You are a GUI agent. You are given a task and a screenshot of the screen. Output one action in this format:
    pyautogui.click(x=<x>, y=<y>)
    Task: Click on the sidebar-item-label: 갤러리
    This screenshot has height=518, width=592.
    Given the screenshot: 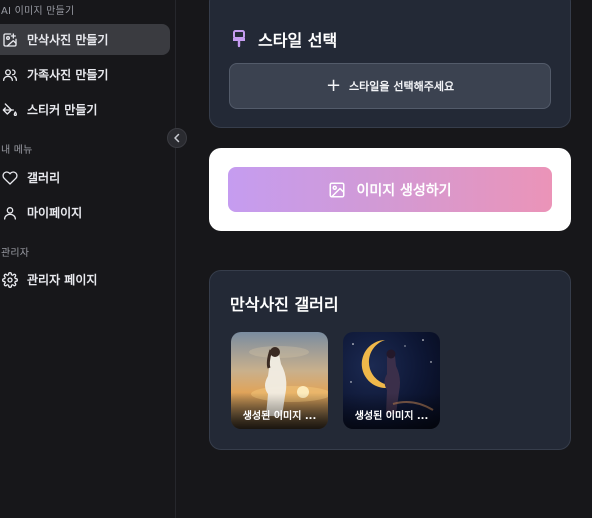 What is the action you would take?
    pyautogui.click(x=44, y=178)
    